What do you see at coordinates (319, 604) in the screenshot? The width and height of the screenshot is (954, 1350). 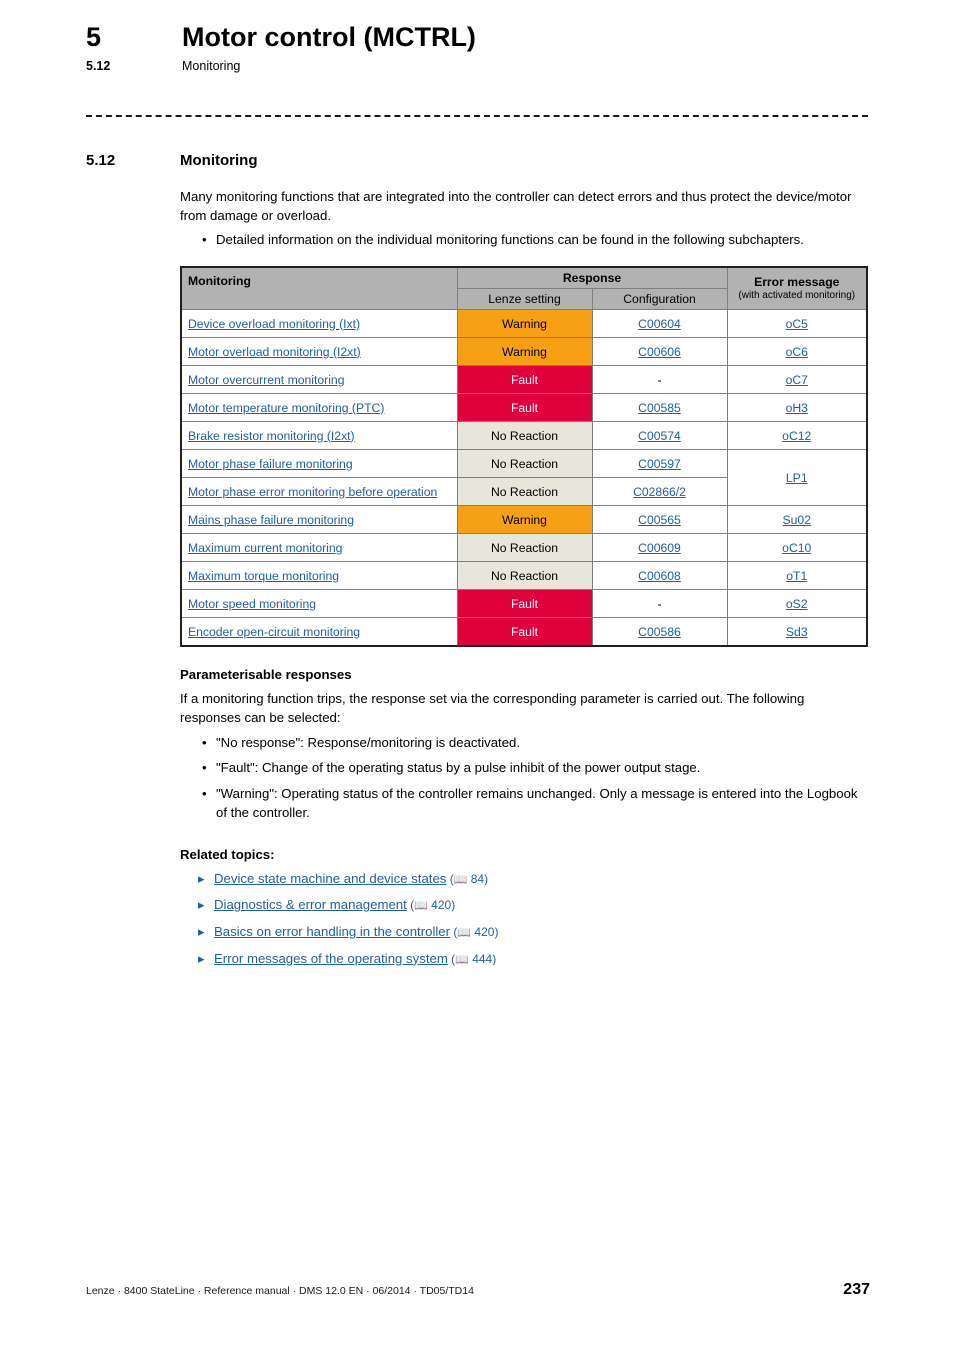 I see `monitoring-name-cell: Motor speed monitoring` at bounding box center [319, 604].